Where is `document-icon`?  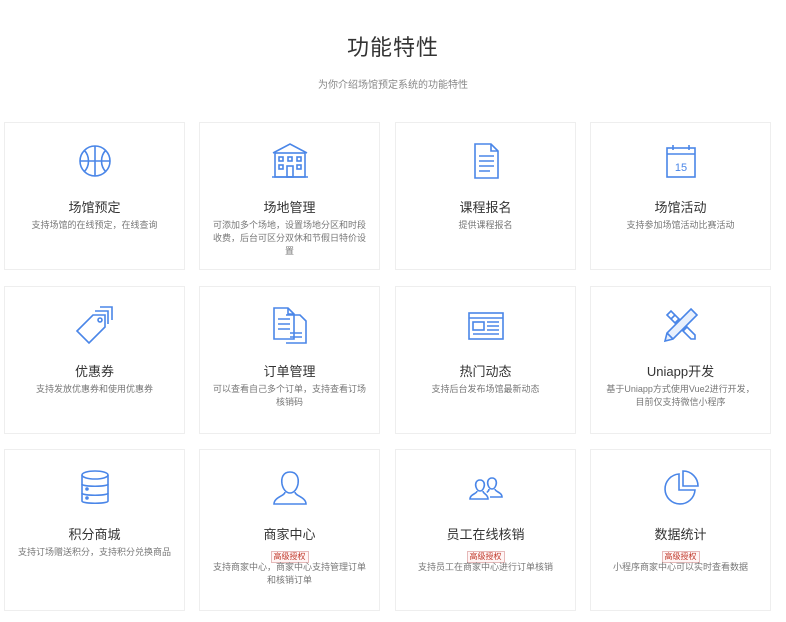
document-icon is located at coordinates (485, 161).